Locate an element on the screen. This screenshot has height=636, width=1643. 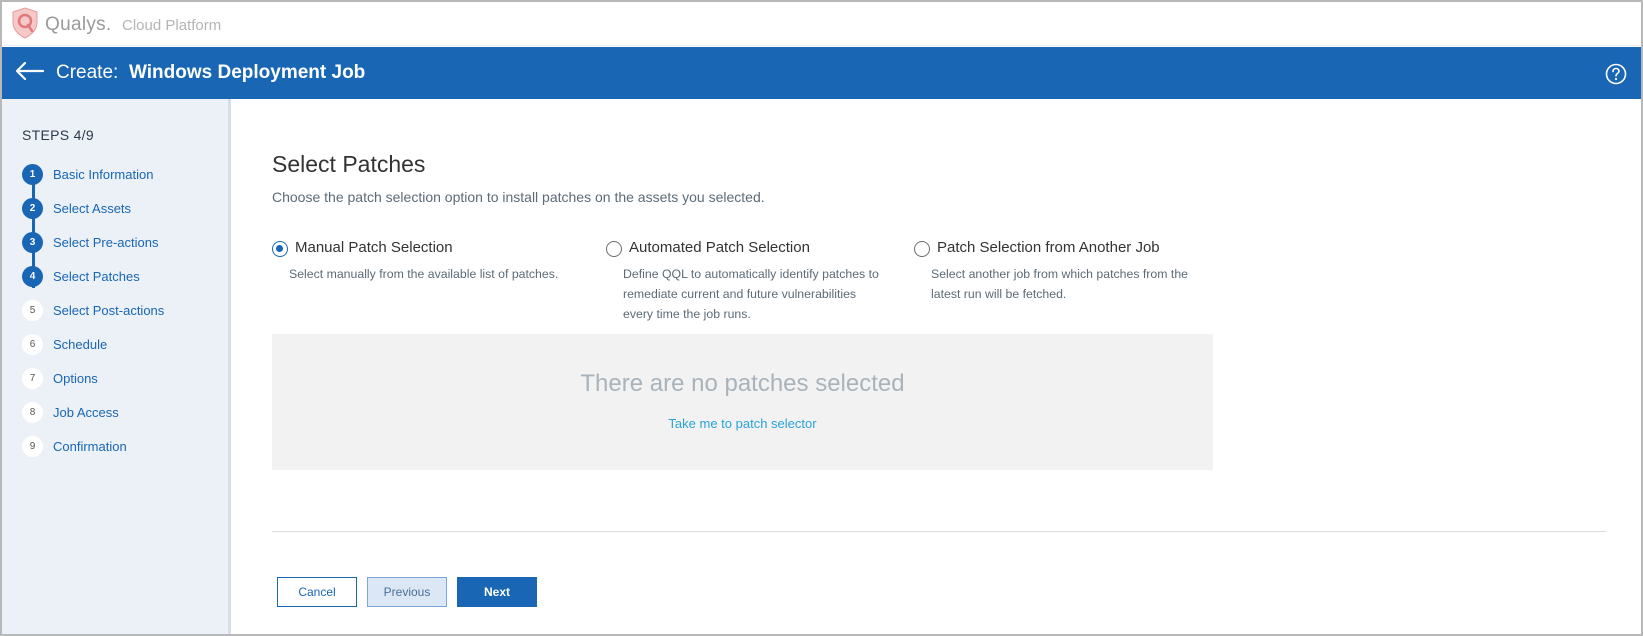
step-label: Select Pre-actions is located at coordinates (106, 242).